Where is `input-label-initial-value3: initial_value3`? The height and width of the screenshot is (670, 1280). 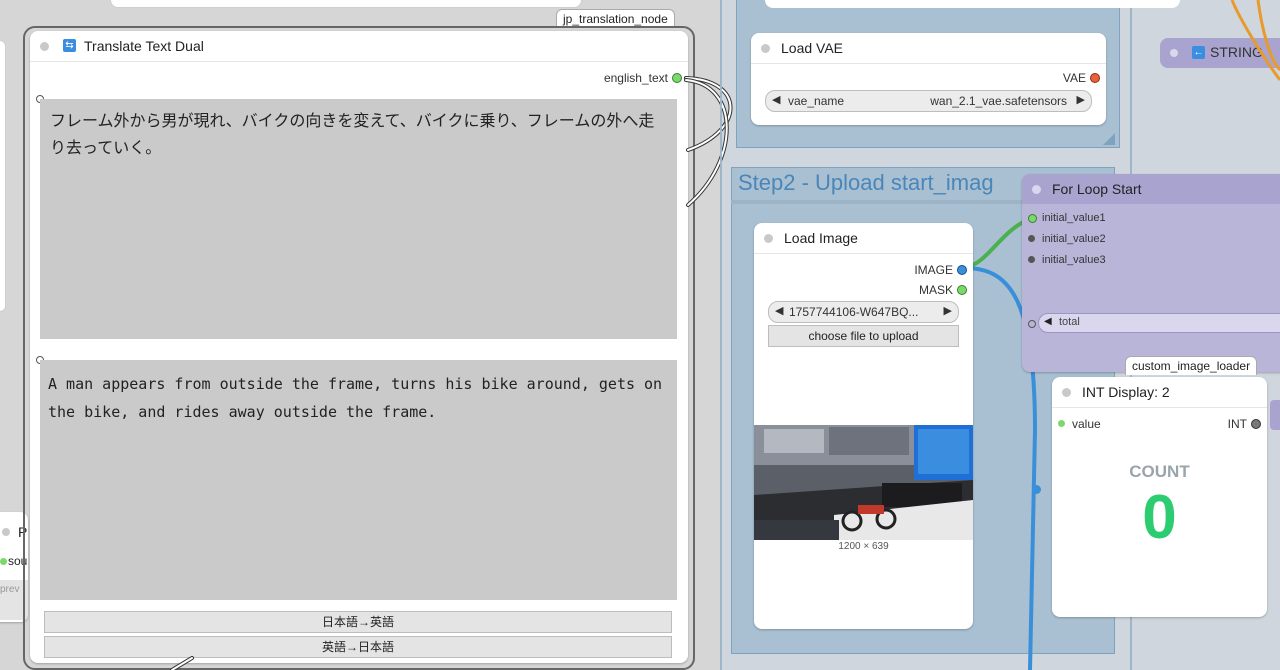 input-label-initial-value3: initial_value3 is located at coordinates (1074, 260).